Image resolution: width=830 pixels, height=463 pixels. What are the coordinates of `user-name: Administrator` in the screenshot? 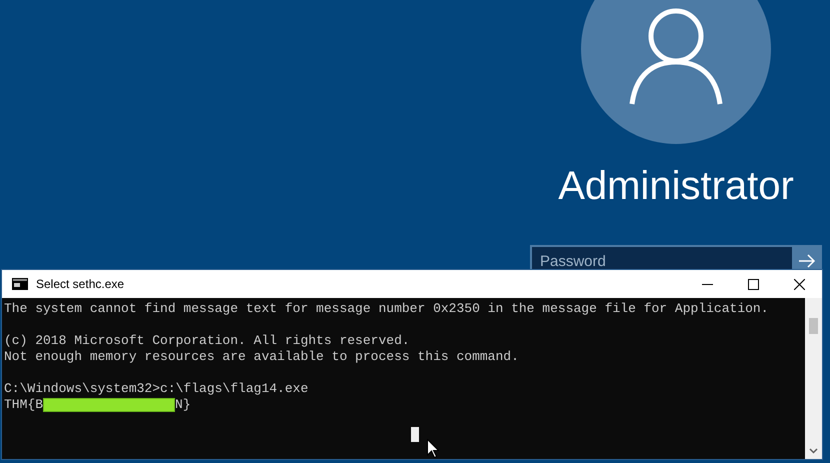 It's located at (676, 186).